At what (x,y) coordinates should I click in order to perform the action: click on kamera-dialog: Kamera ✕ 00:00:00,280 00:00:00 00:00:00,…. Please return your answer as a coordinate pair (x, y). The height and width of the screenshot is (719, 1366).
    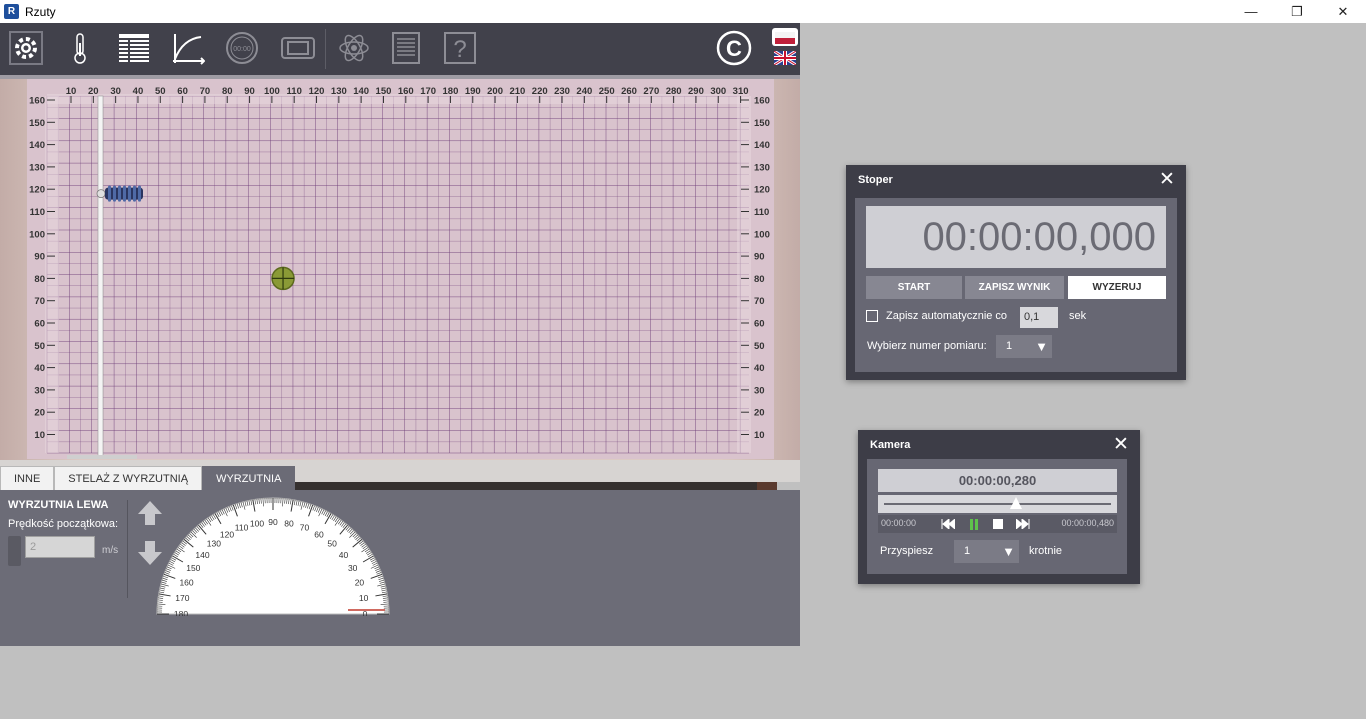
    Looking at the image, I should click on (999, 507).